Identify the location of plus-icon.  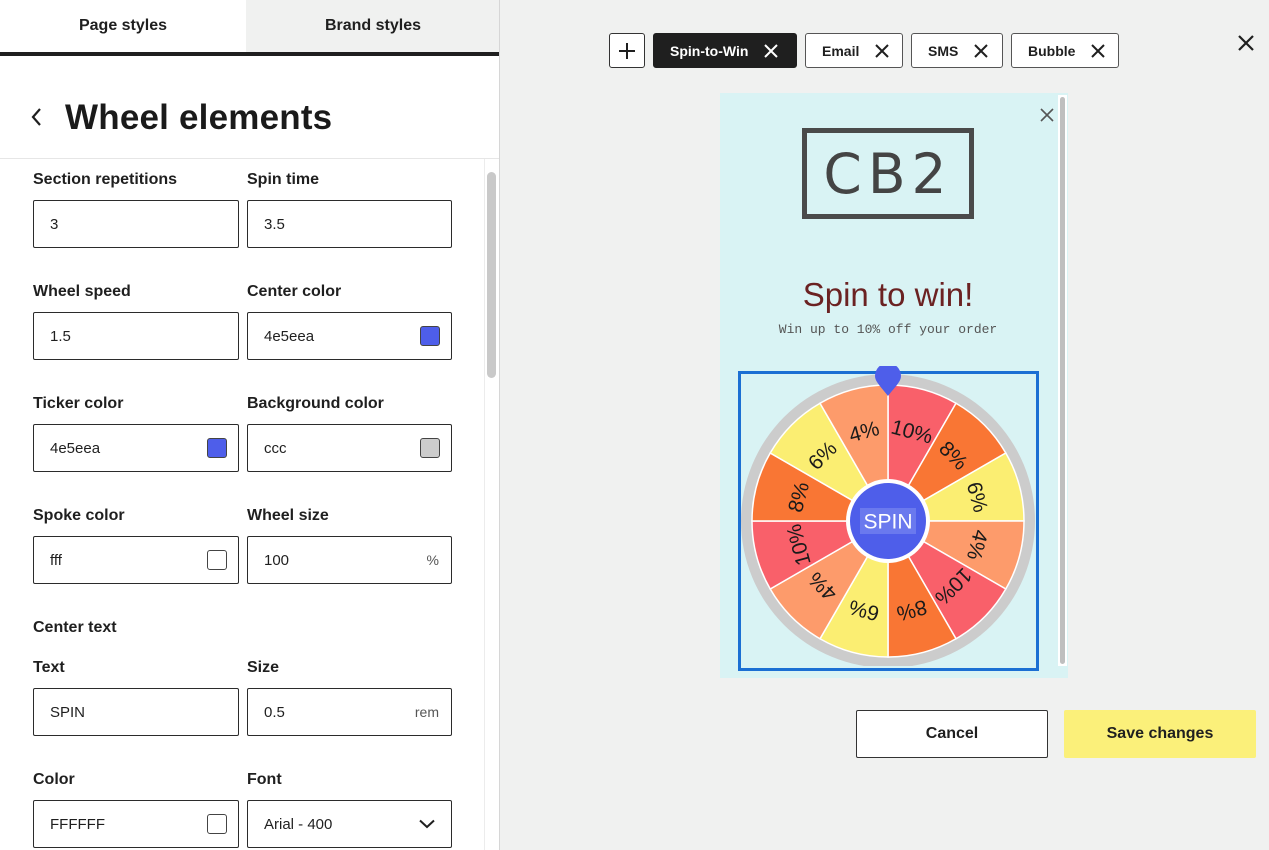
(627, 50).